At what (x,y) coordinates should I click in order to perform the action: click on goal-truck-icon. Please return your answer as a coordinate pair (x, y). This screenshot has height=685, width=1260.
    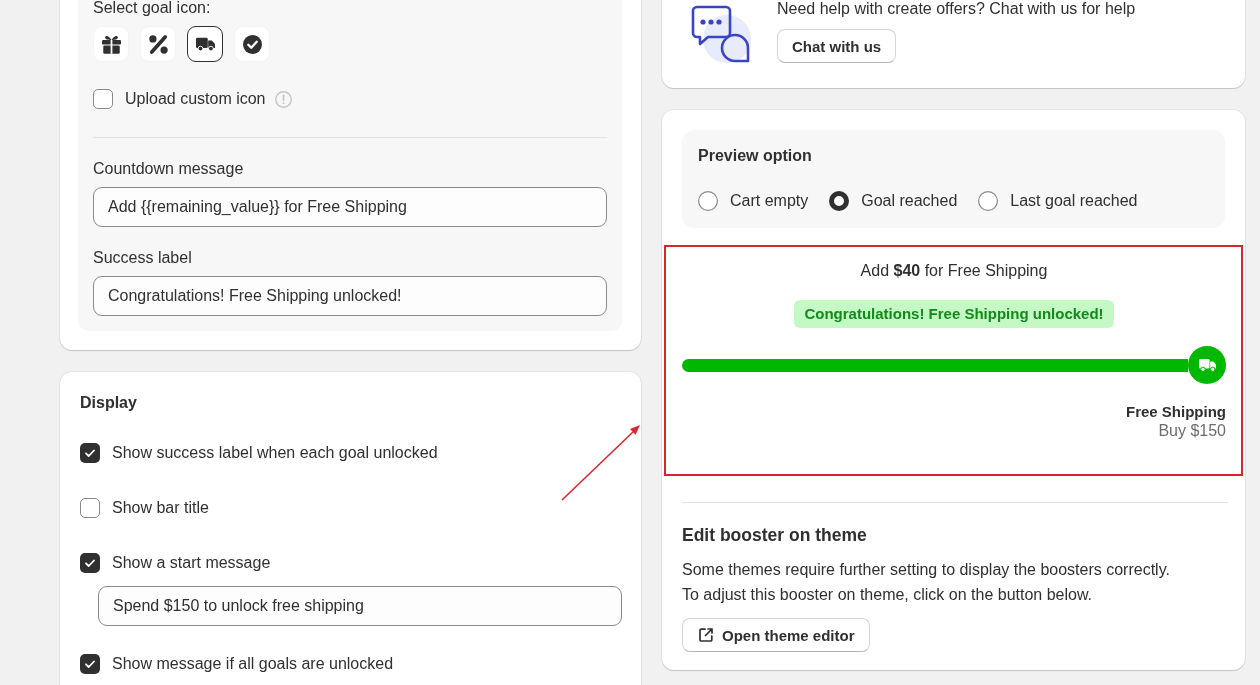
    Looking at the image, I should click on (1207, 365).